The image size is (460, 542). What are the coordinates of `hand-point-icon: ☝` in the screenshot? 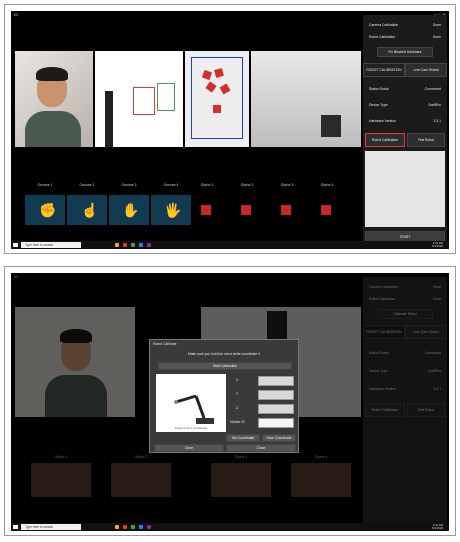 It's located at (90, 210).